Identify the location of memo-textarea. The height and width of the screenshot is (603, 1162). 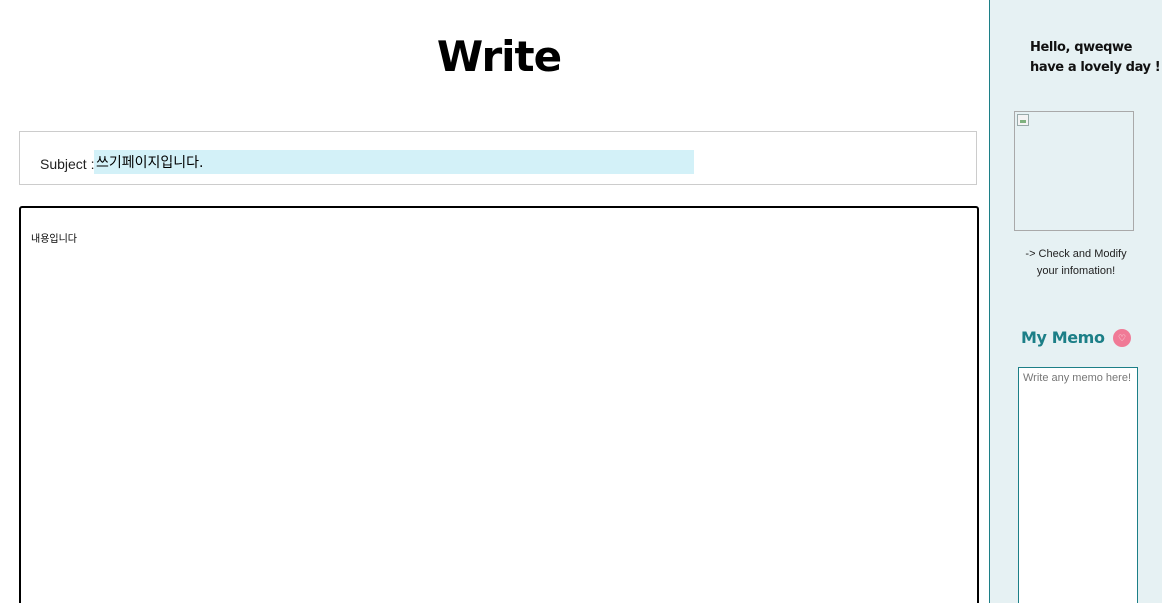
(1078, 485).